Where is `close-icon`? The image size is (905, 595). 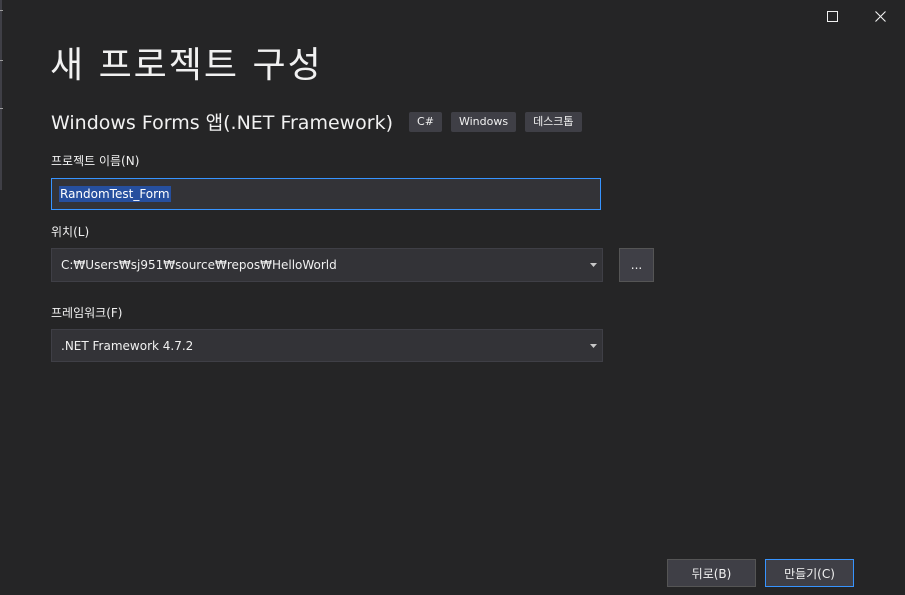
close-icon is located at coordinates (880, 16).